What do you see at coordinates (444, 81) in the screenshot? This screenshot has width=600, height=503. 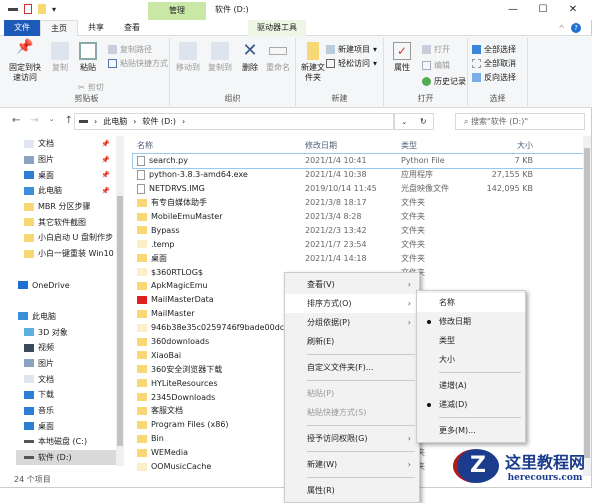 I see `history-button: 历史记录` at bounding box center [444, 81].